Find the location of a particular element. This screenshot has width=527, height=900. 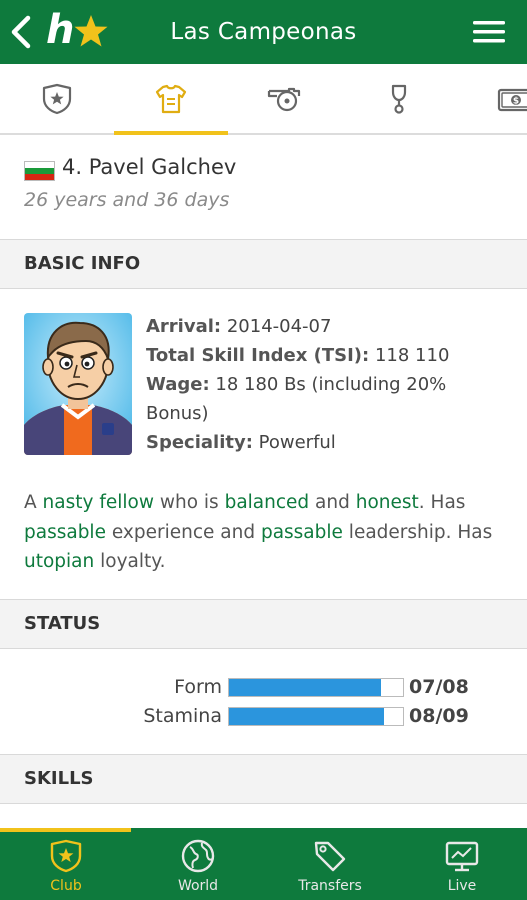

tab-training is located at coordinates (285, 98).